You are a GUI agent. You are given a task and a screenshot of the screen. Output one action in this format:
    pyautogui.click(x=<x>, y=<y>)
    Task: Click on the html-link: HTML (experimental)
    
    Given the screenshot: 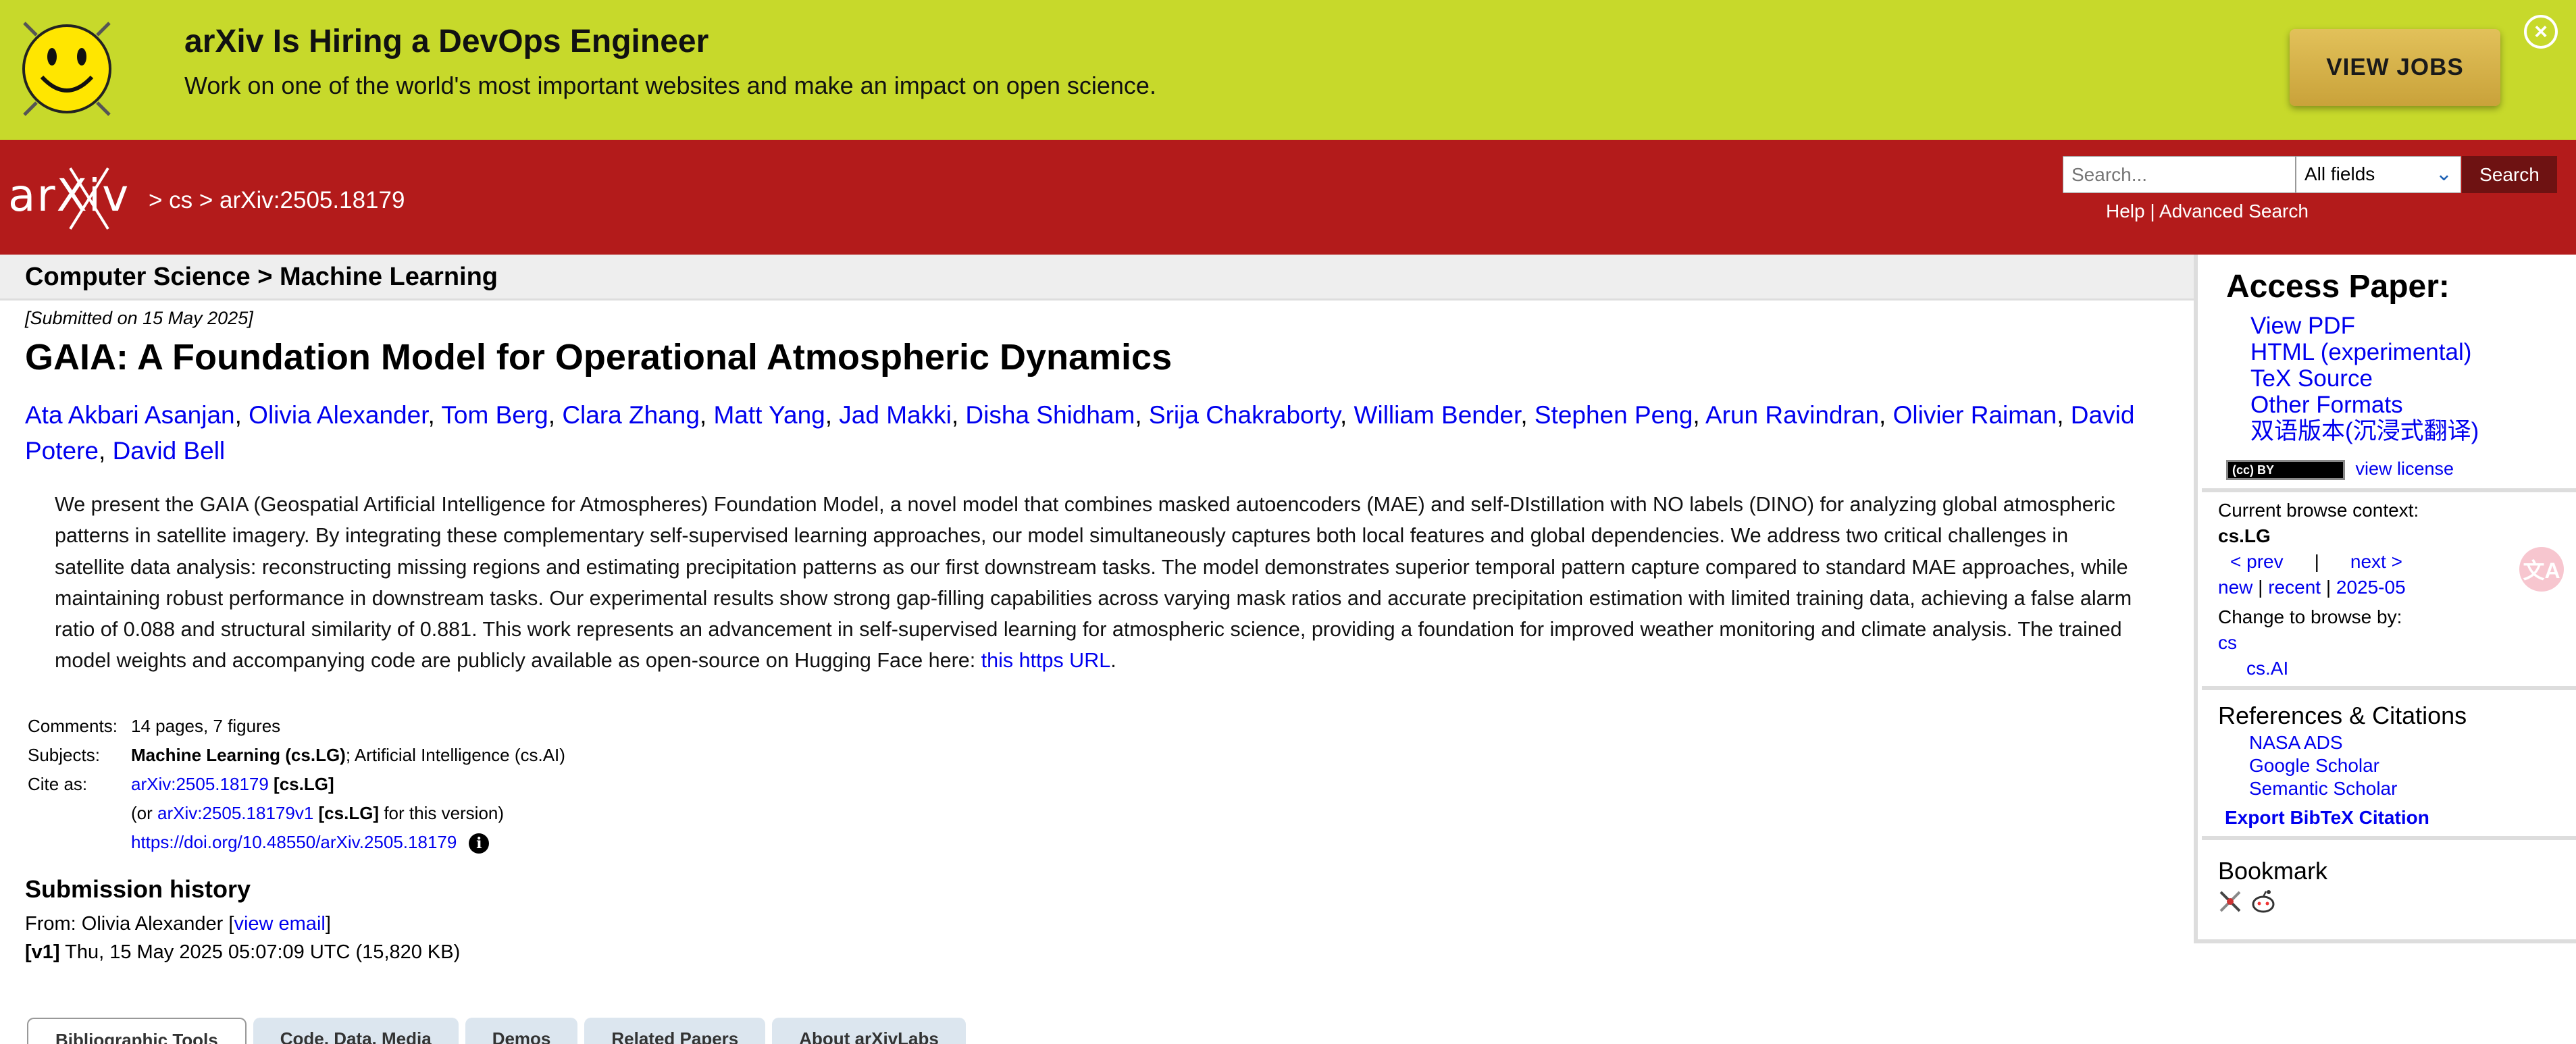 What is the action you would take?
    pyautogui.click(x=2360, y=352)
    